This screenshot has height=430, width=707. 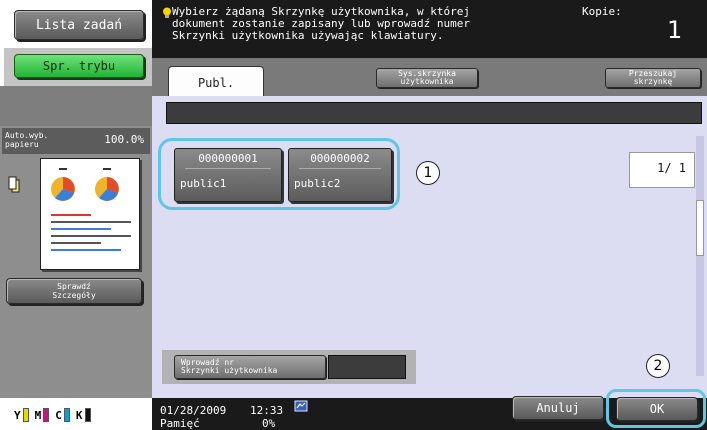 What do you see at coordinates (675, 30) in the screenshot?
I see `copies-value: 1` at bounding box center [675, 30].